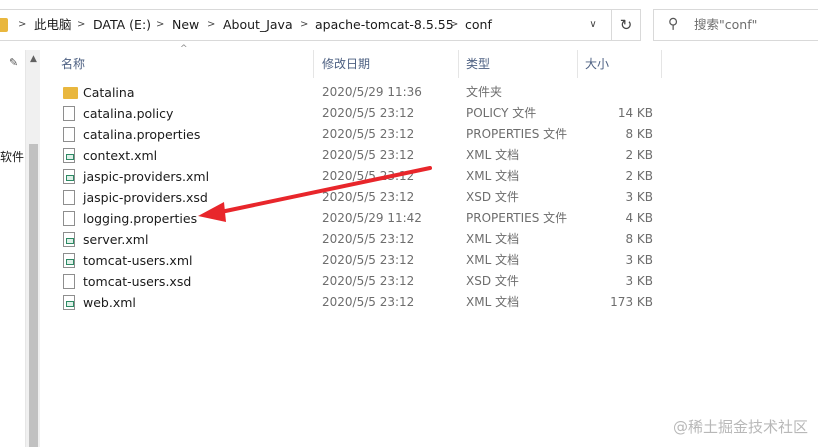 The width and height of the screenshot is (818, 447). Describe the element at coordinates (346, 64) in the screenshot. I see `column-header-date: 修改日期` at that location.